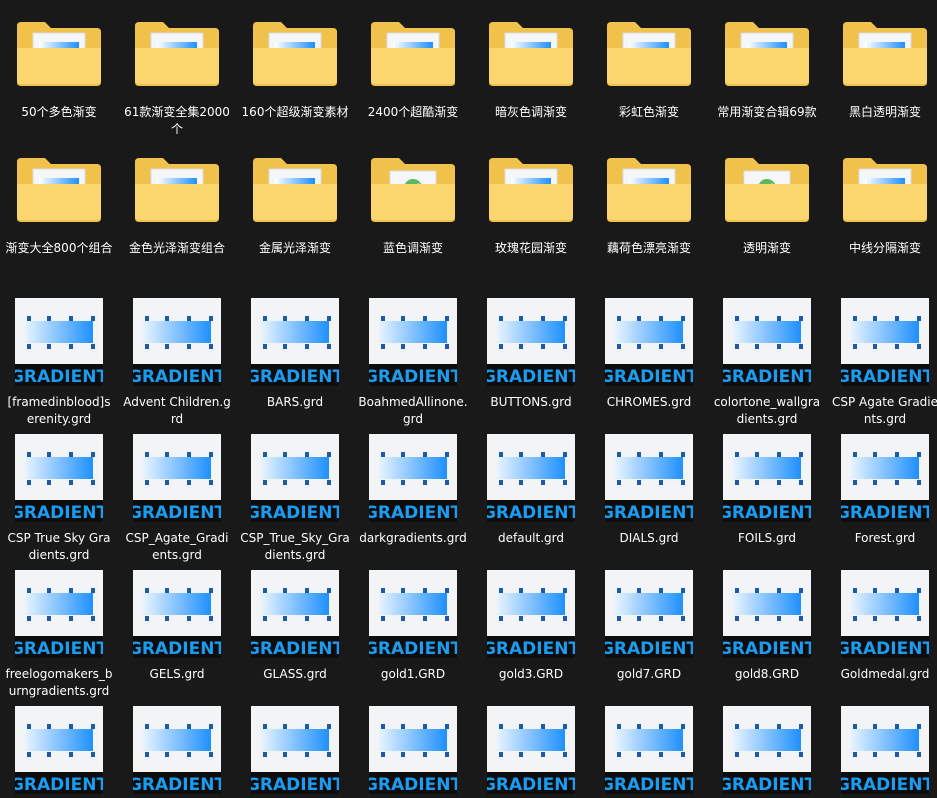  I want to click on folder-label: 蓝色调渐变, so click(412, 248).